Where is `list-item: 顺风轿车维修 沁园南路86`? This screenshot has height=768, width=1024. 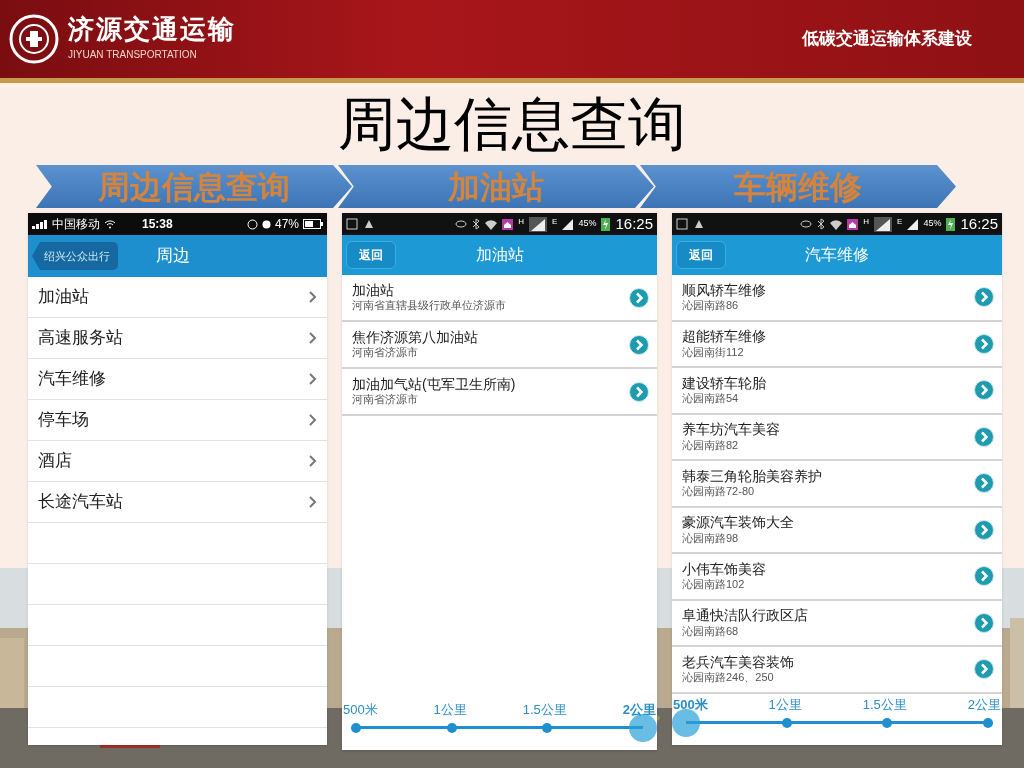 list-item: 顺风轿车维修 沁园南路86 is located at coordinates (837, 298).